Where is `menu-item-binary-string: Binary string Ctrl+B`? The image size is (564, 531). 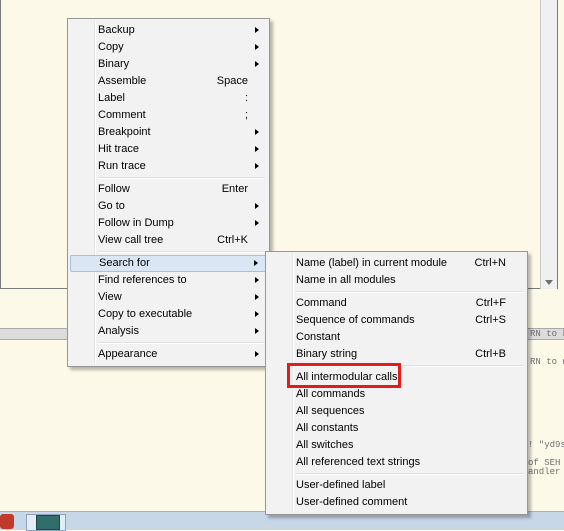 menu-item-binary-string: Binary string Ctrl+B is located at coordinates (396, 354).